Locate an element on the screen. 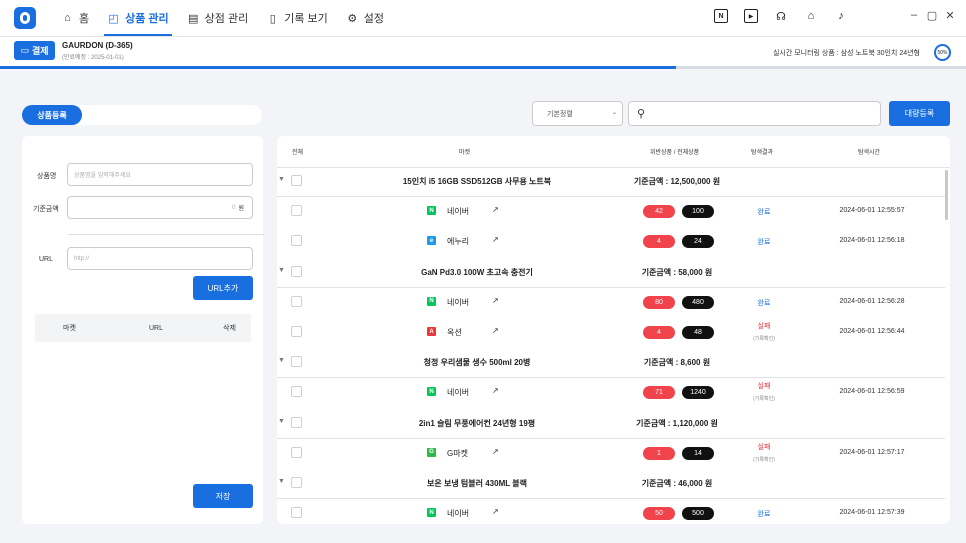  url-input: http:// is located at coordinates (160, 258).